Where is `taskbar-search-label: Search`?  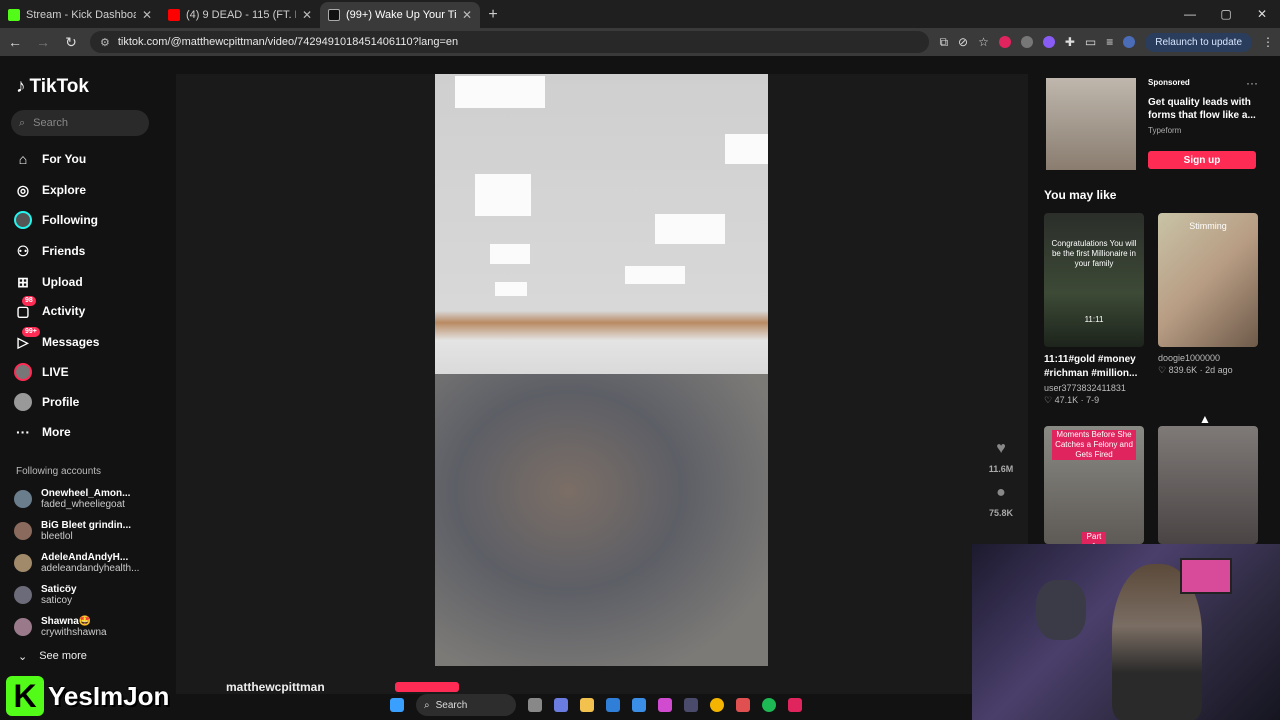 taskbar-search-label: Search is located at coordinates (451, 705).